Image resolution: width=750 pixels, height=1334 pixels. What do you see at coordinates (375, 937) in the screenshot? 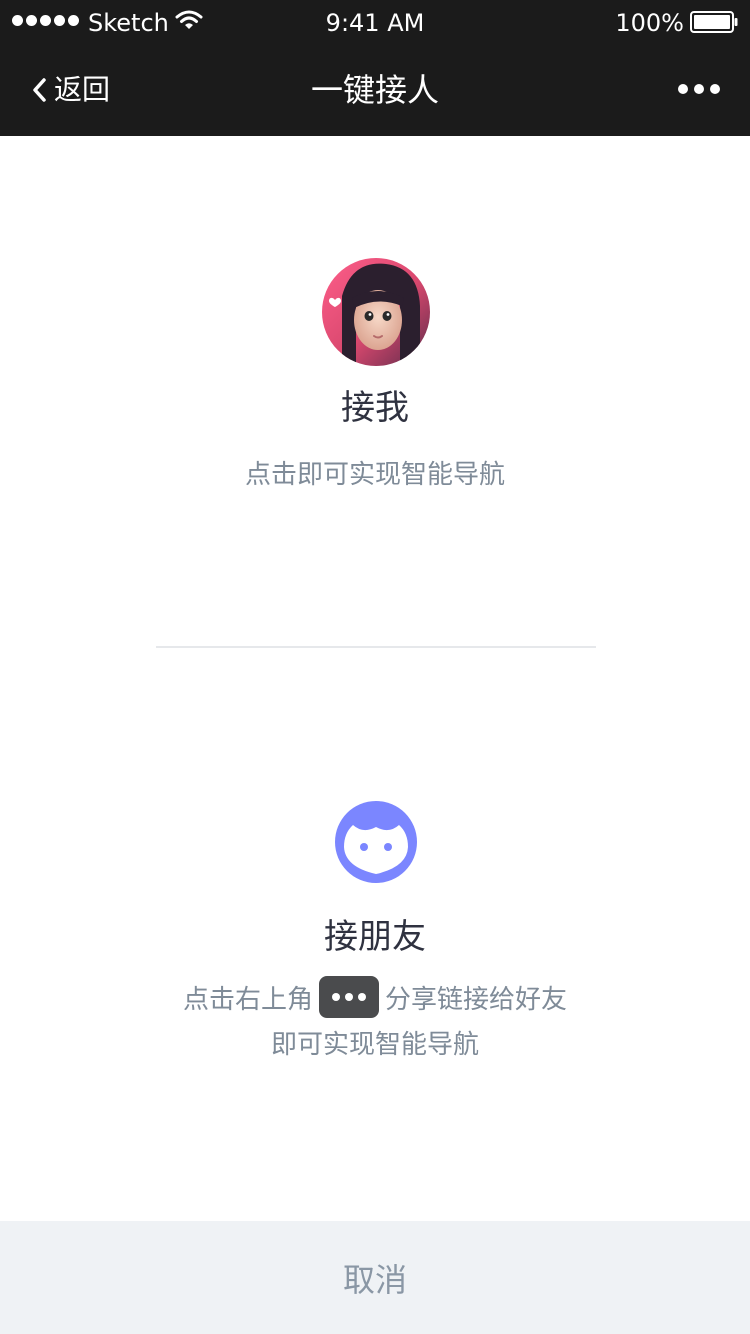
I see `pickup-friend-title: 接朋友` at bounding box center [375, 937].